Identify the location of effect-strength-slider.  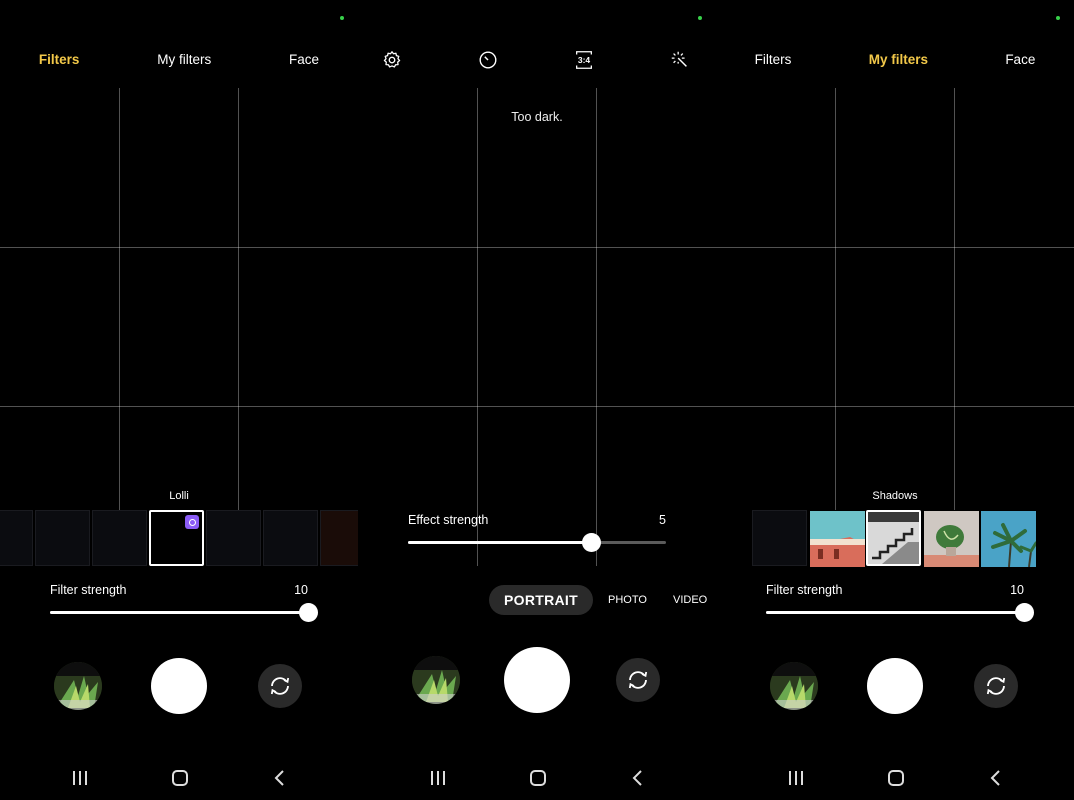
(537, 542).